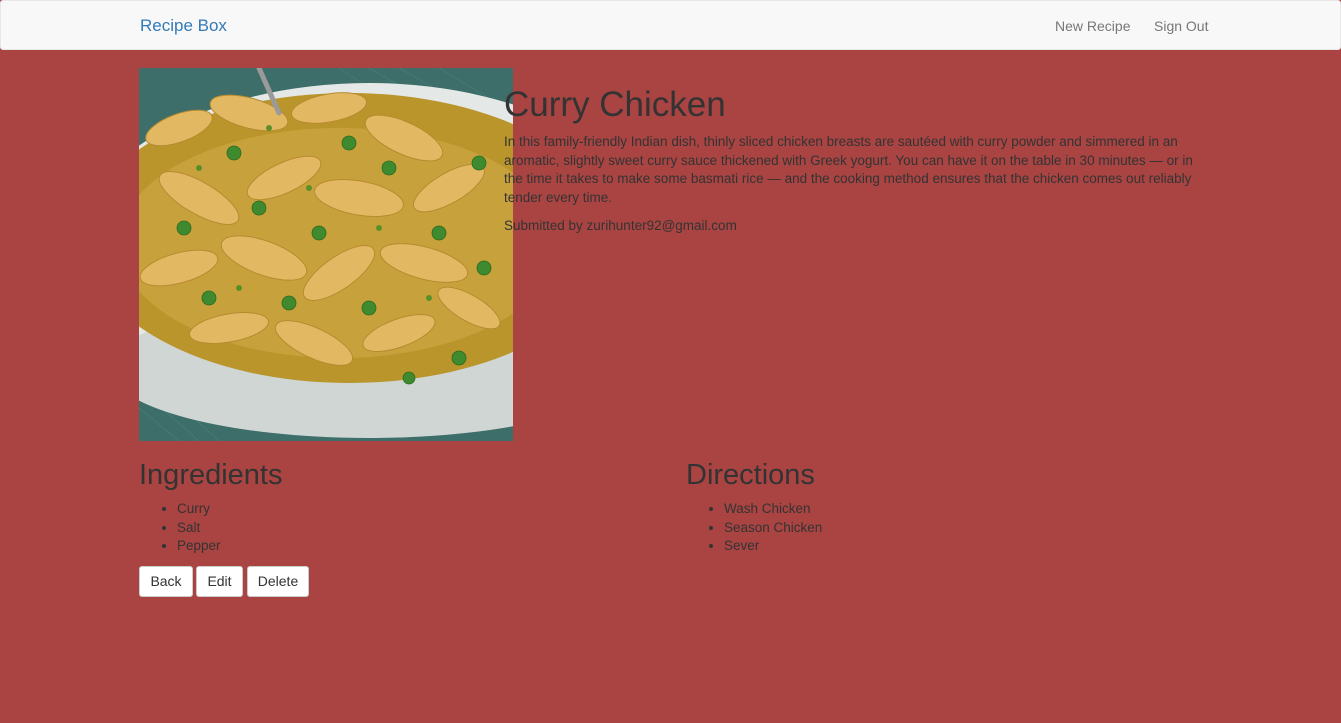 Image resolution: width=1341 pixels, height=723 pixels. Describe the element at coordinates (1092, 26) in the screenshot. I see `new-recipe-link: New Recipe` at that location.